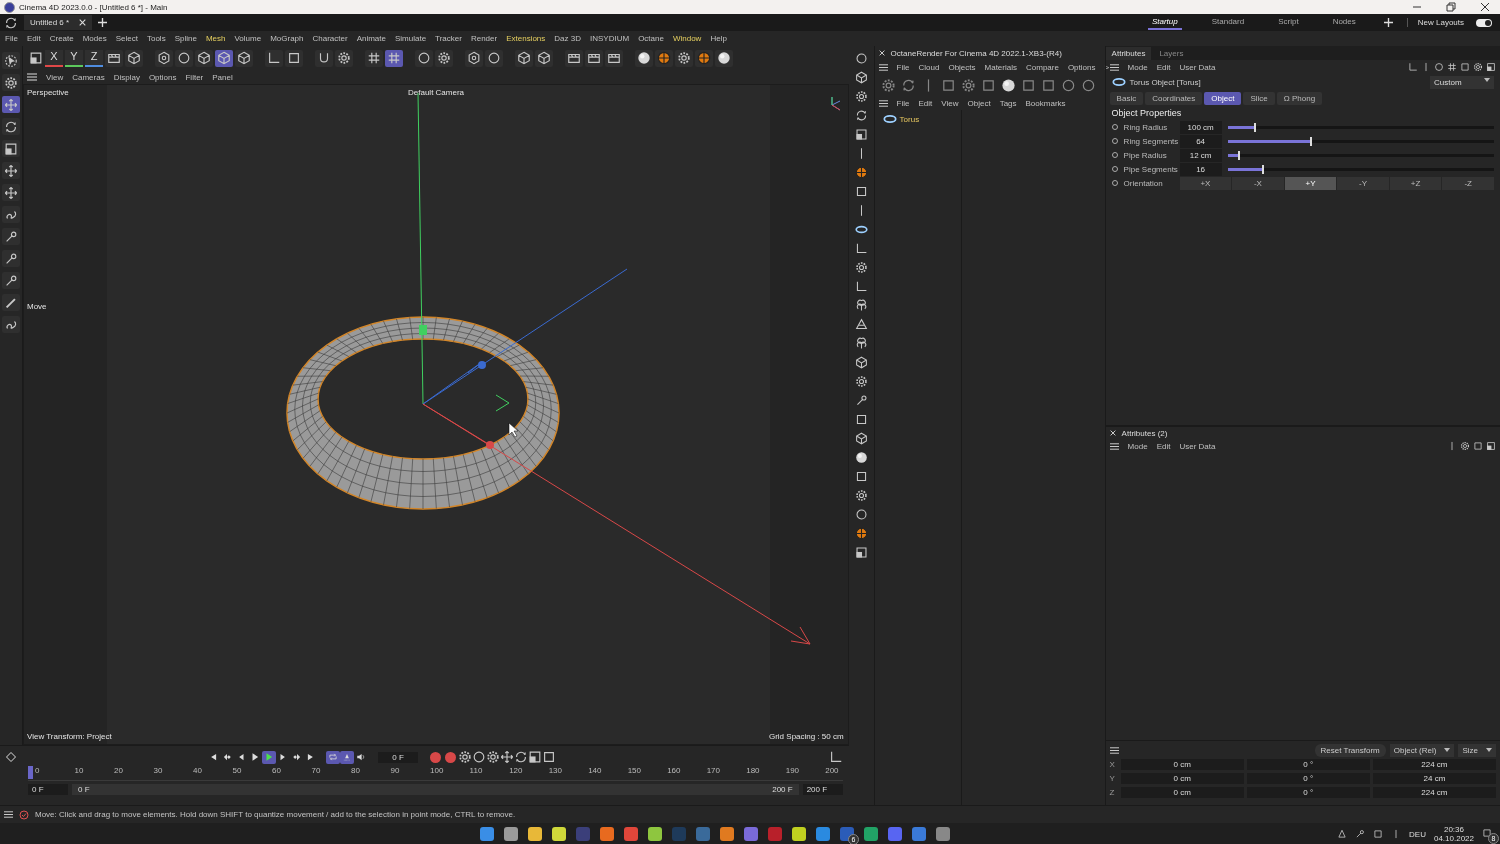  I want to click on layout-tab: Startup, so click(1164, 22).